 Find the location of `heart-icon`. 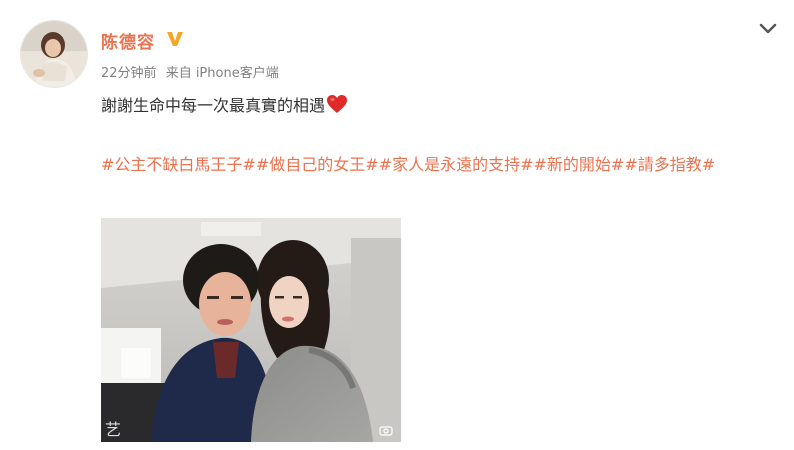

heart-icon is located at coordinates (337, 104).